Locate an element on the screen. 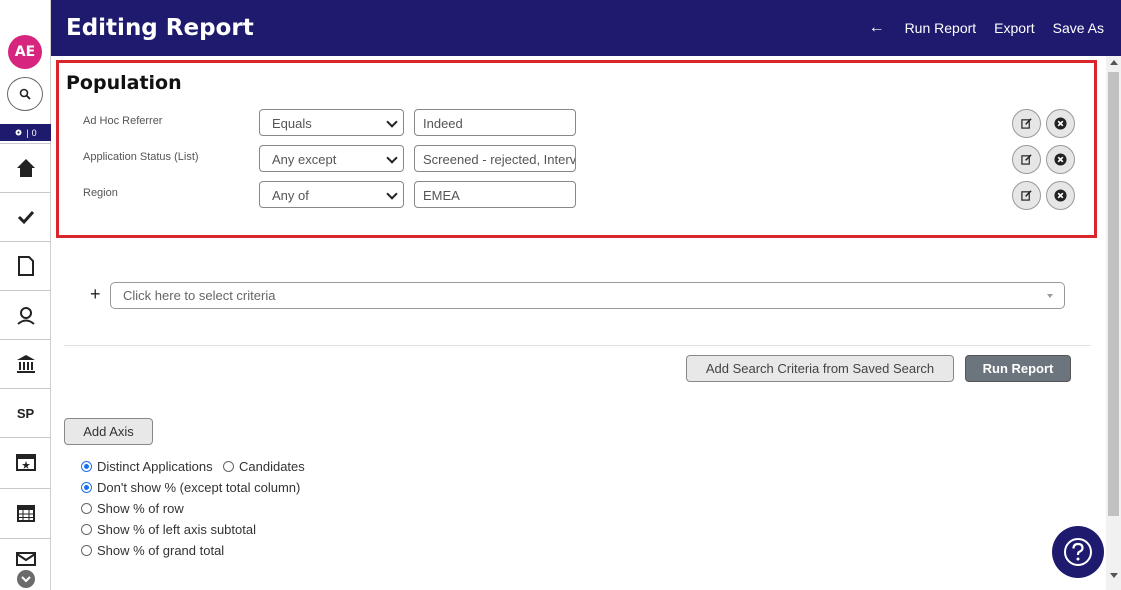 The height and width of the screenshot is (590, 1121). operator-select: Any of is located at coordinates (331, 194).